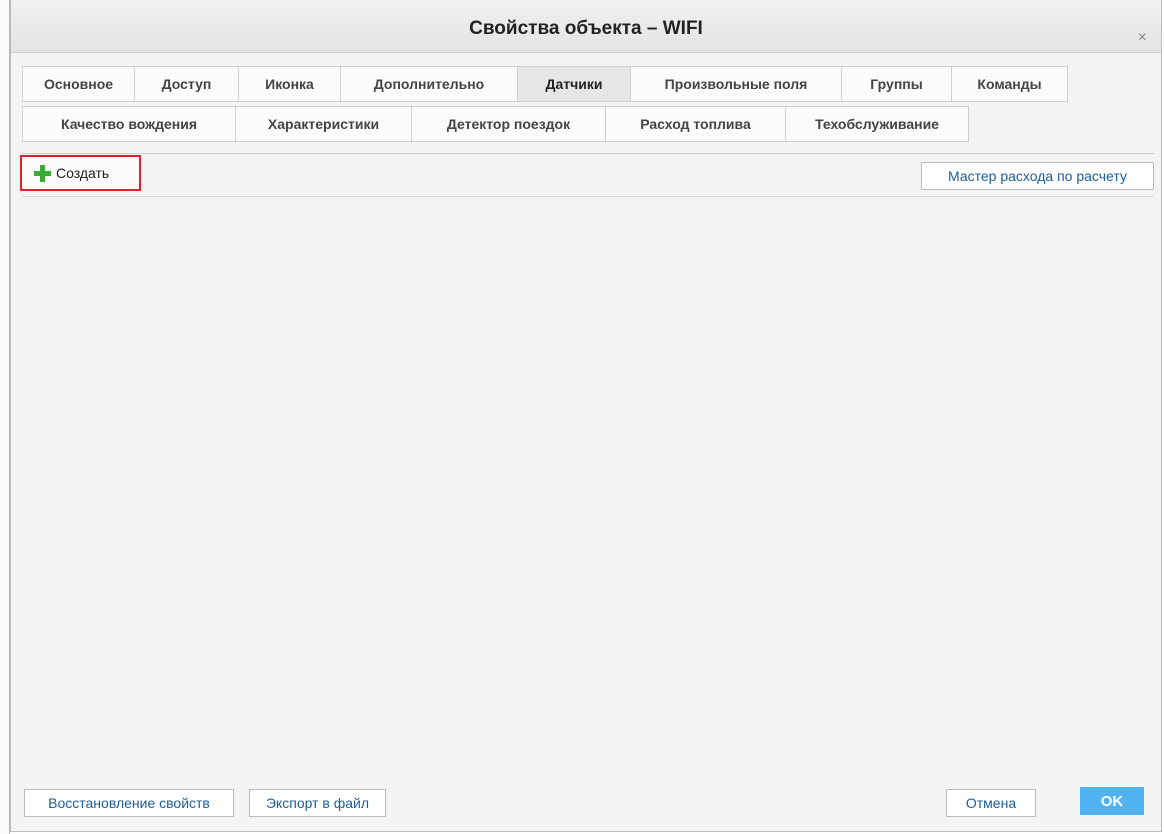 The image size is (1164, 834). Describe the element at coordinates (129, 803) in the screenshot. I see `restore-properties-button: Восстановление свойств` at that location.